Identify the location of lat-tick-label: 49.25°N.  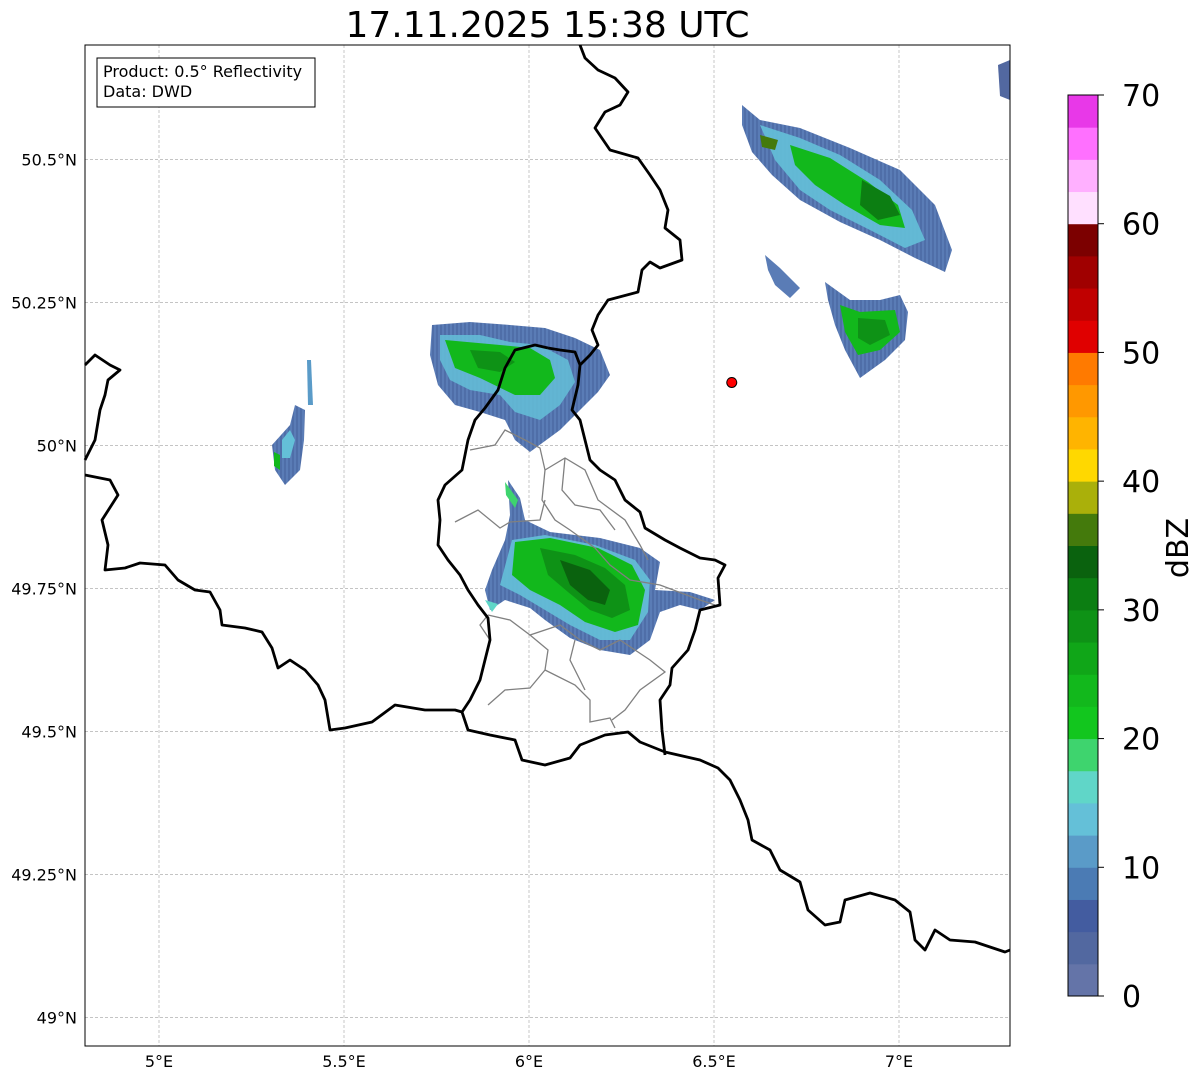
(44, 874).